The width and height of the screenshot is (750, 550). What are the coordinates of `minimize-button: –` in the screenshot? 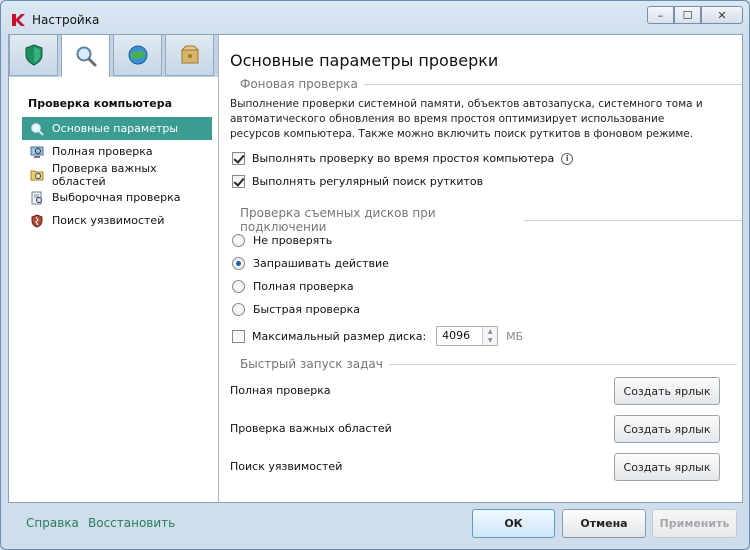 It's located at (660, 15).